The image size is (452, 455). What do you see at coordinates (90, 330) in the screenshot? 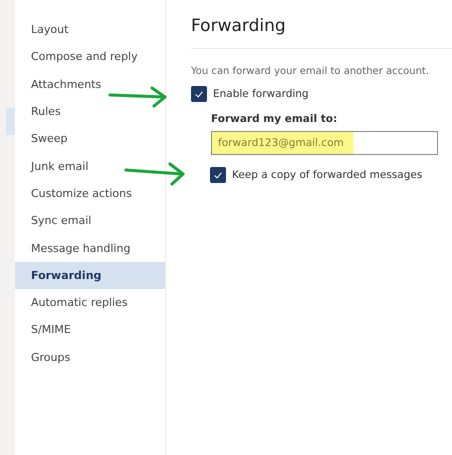
I see `sidebar-item: S/MIME` at bounding box center [90, 330].